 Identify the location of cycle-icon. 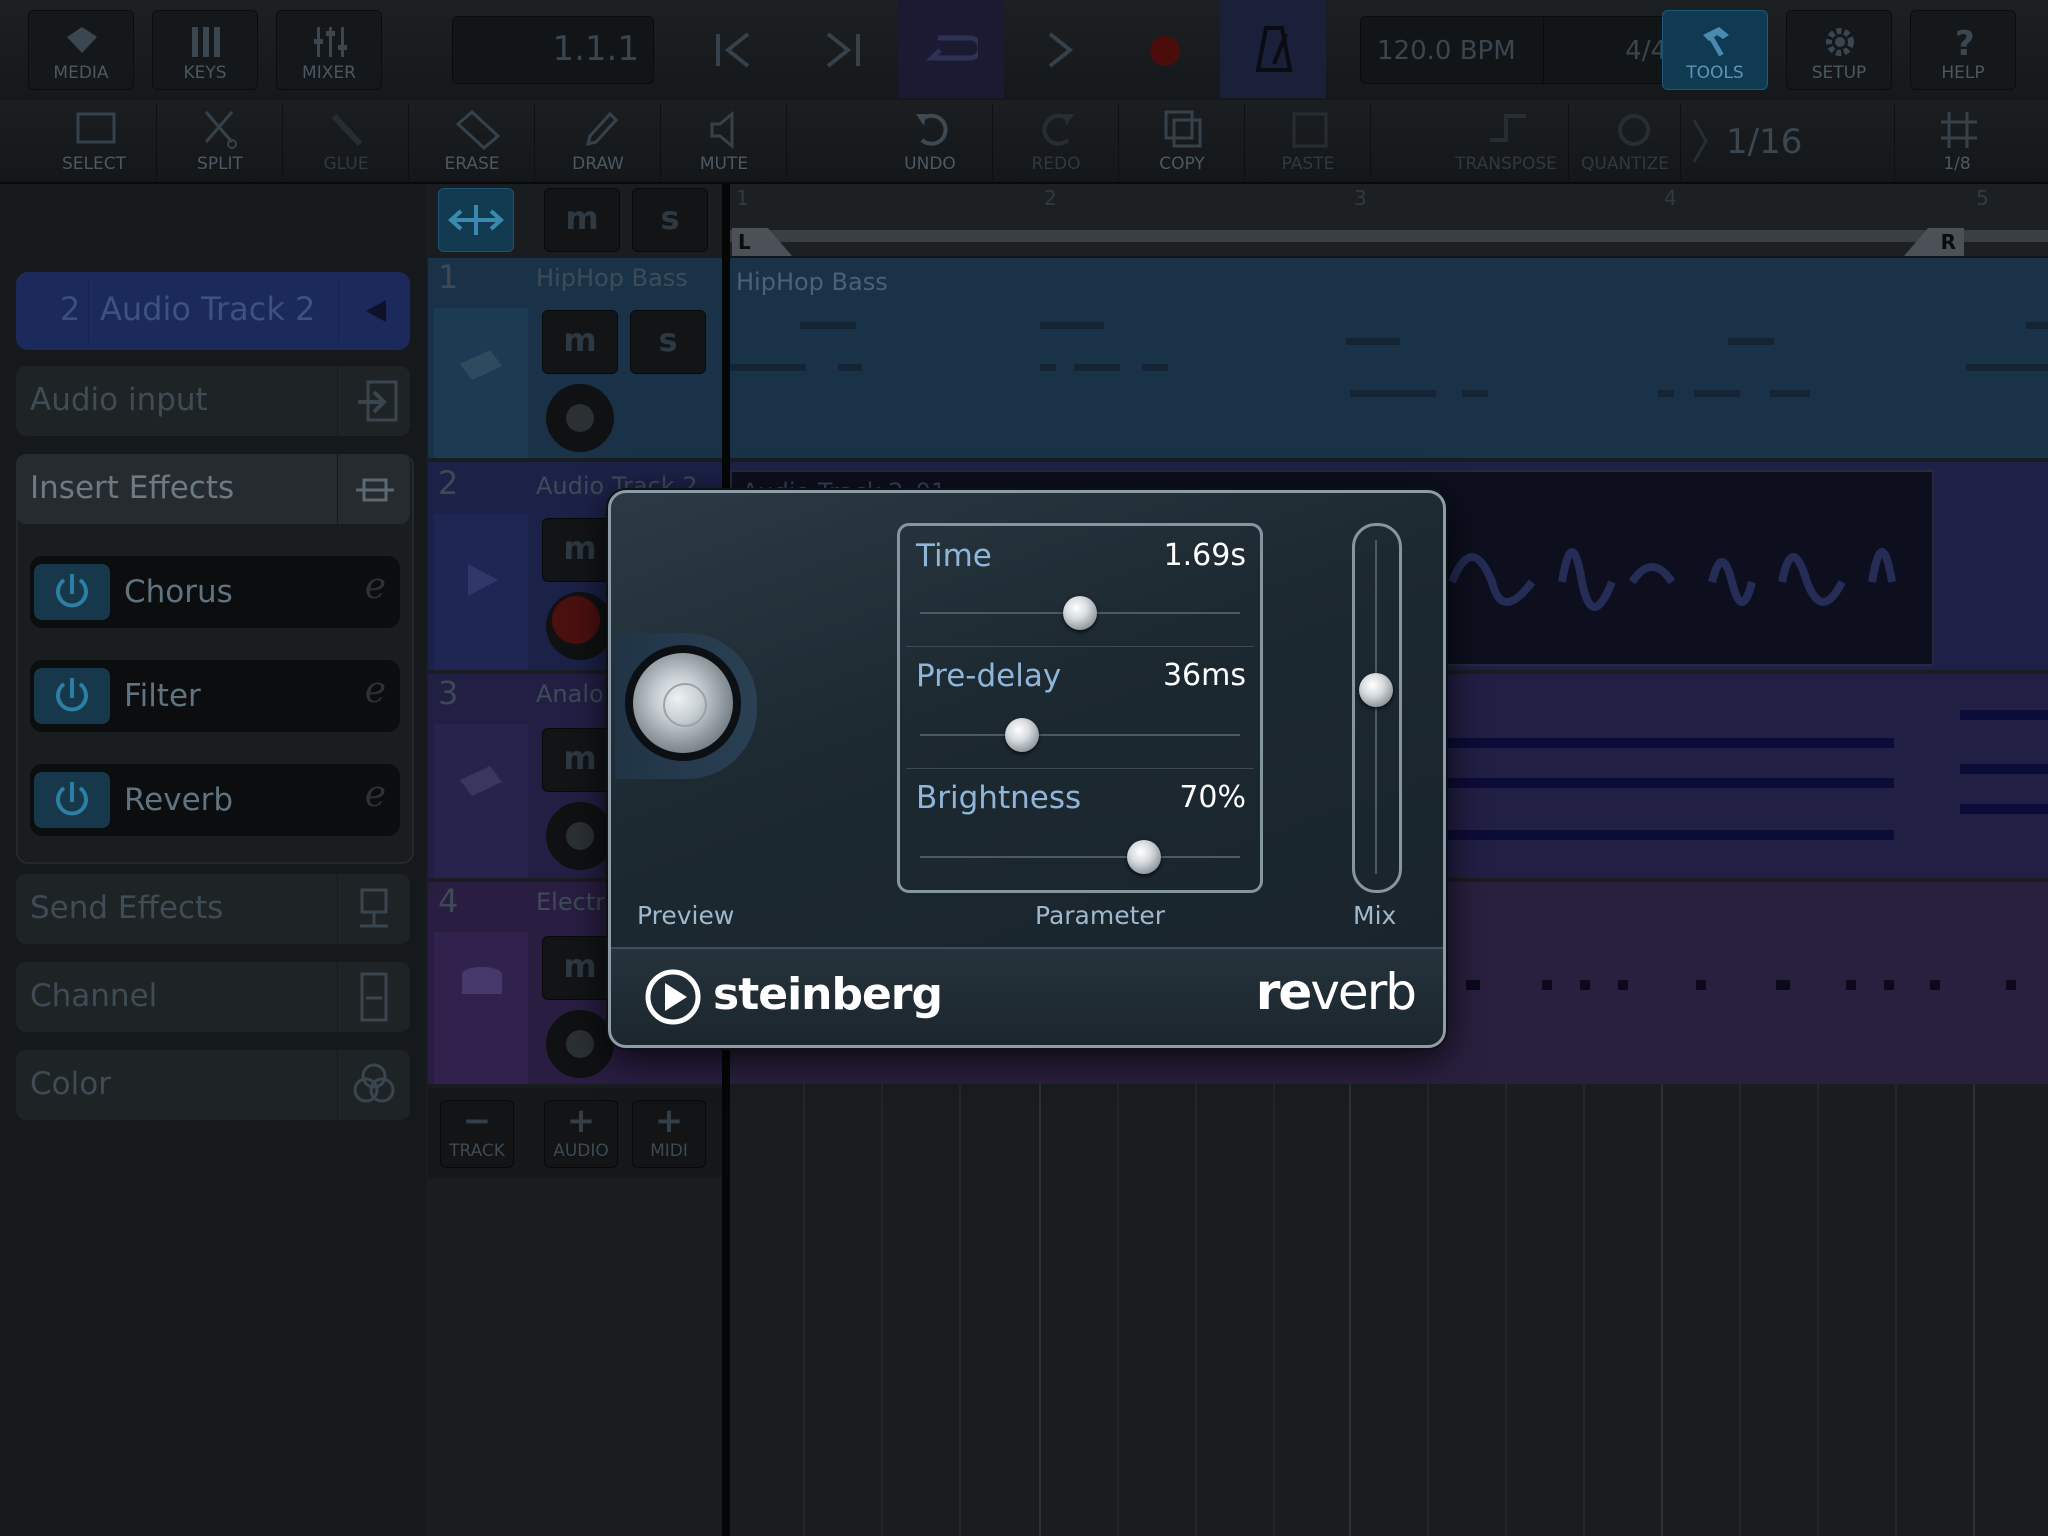
(952, 48).